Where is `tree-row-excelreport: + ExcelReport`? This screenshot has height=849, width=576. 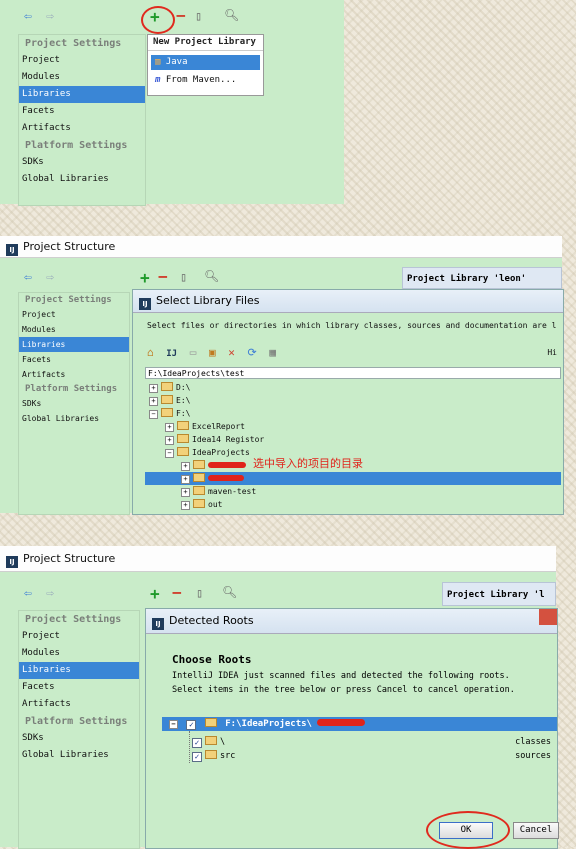 tree-row-excelreport: + ExcelReport is located at coordinates (205, 426).